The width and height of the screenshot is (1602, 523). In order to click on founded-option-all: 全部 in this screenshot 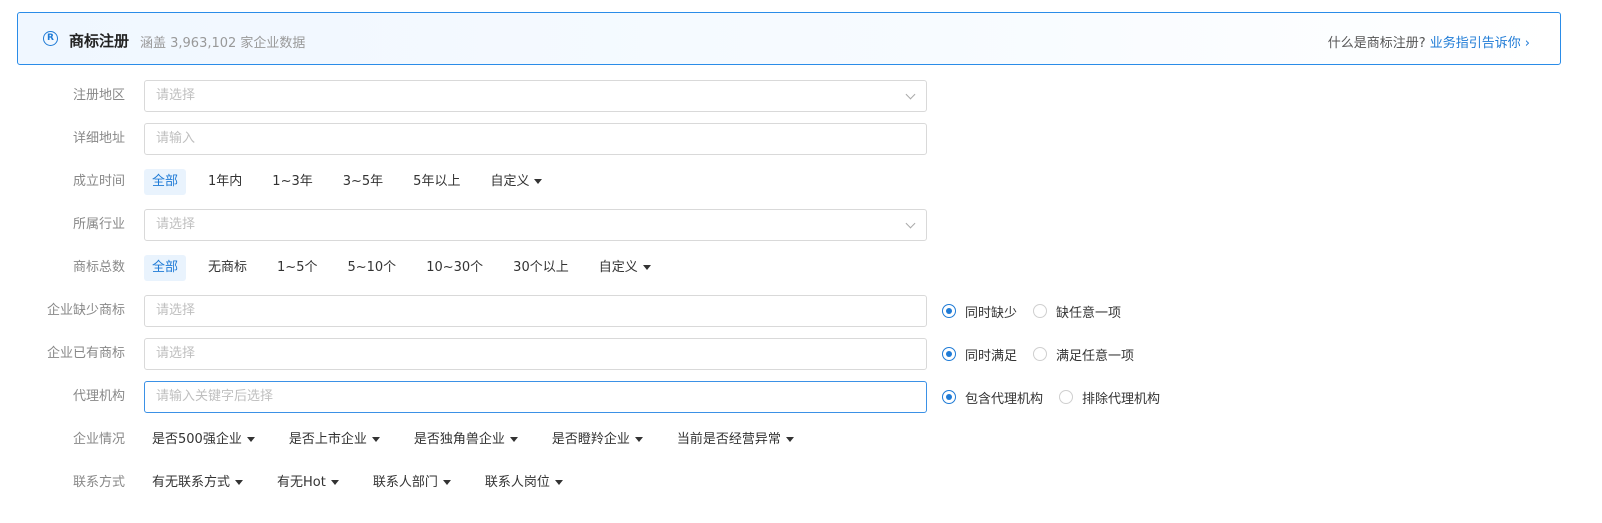, I will do `click(165, 182)`.